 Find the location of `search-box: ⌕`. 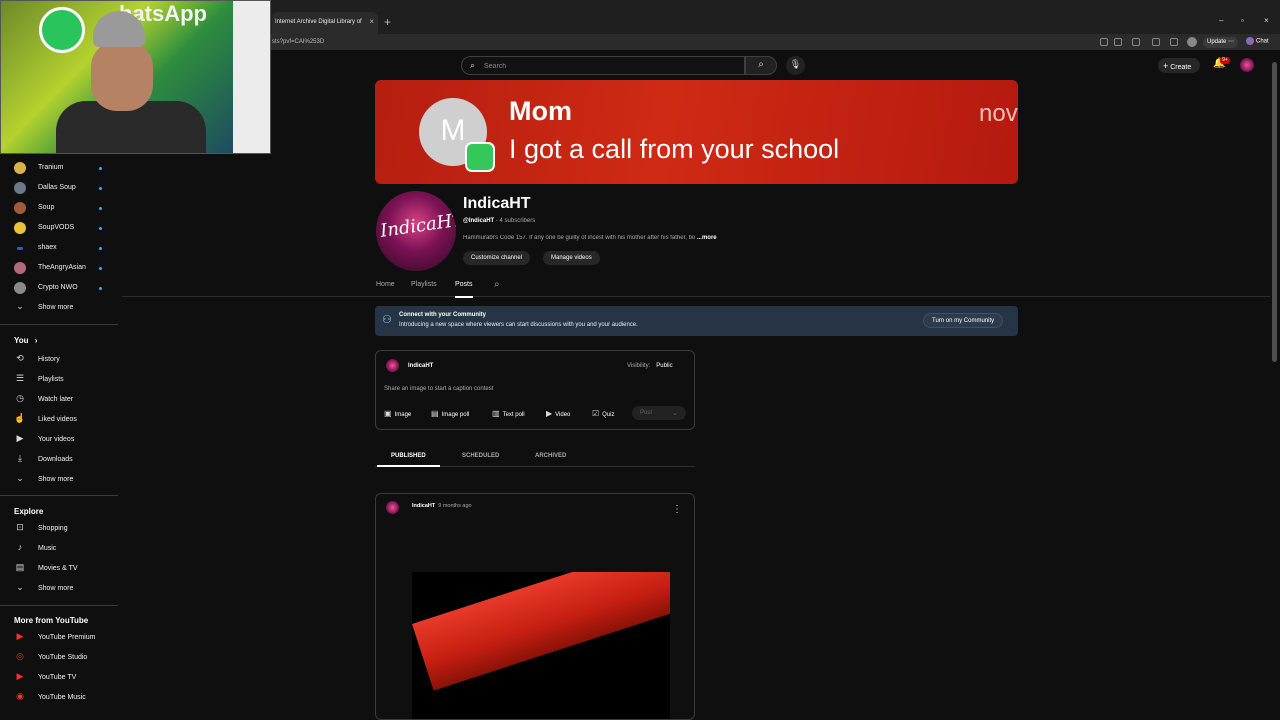

search-box: ⌕ is located at coordinates (603, 65).